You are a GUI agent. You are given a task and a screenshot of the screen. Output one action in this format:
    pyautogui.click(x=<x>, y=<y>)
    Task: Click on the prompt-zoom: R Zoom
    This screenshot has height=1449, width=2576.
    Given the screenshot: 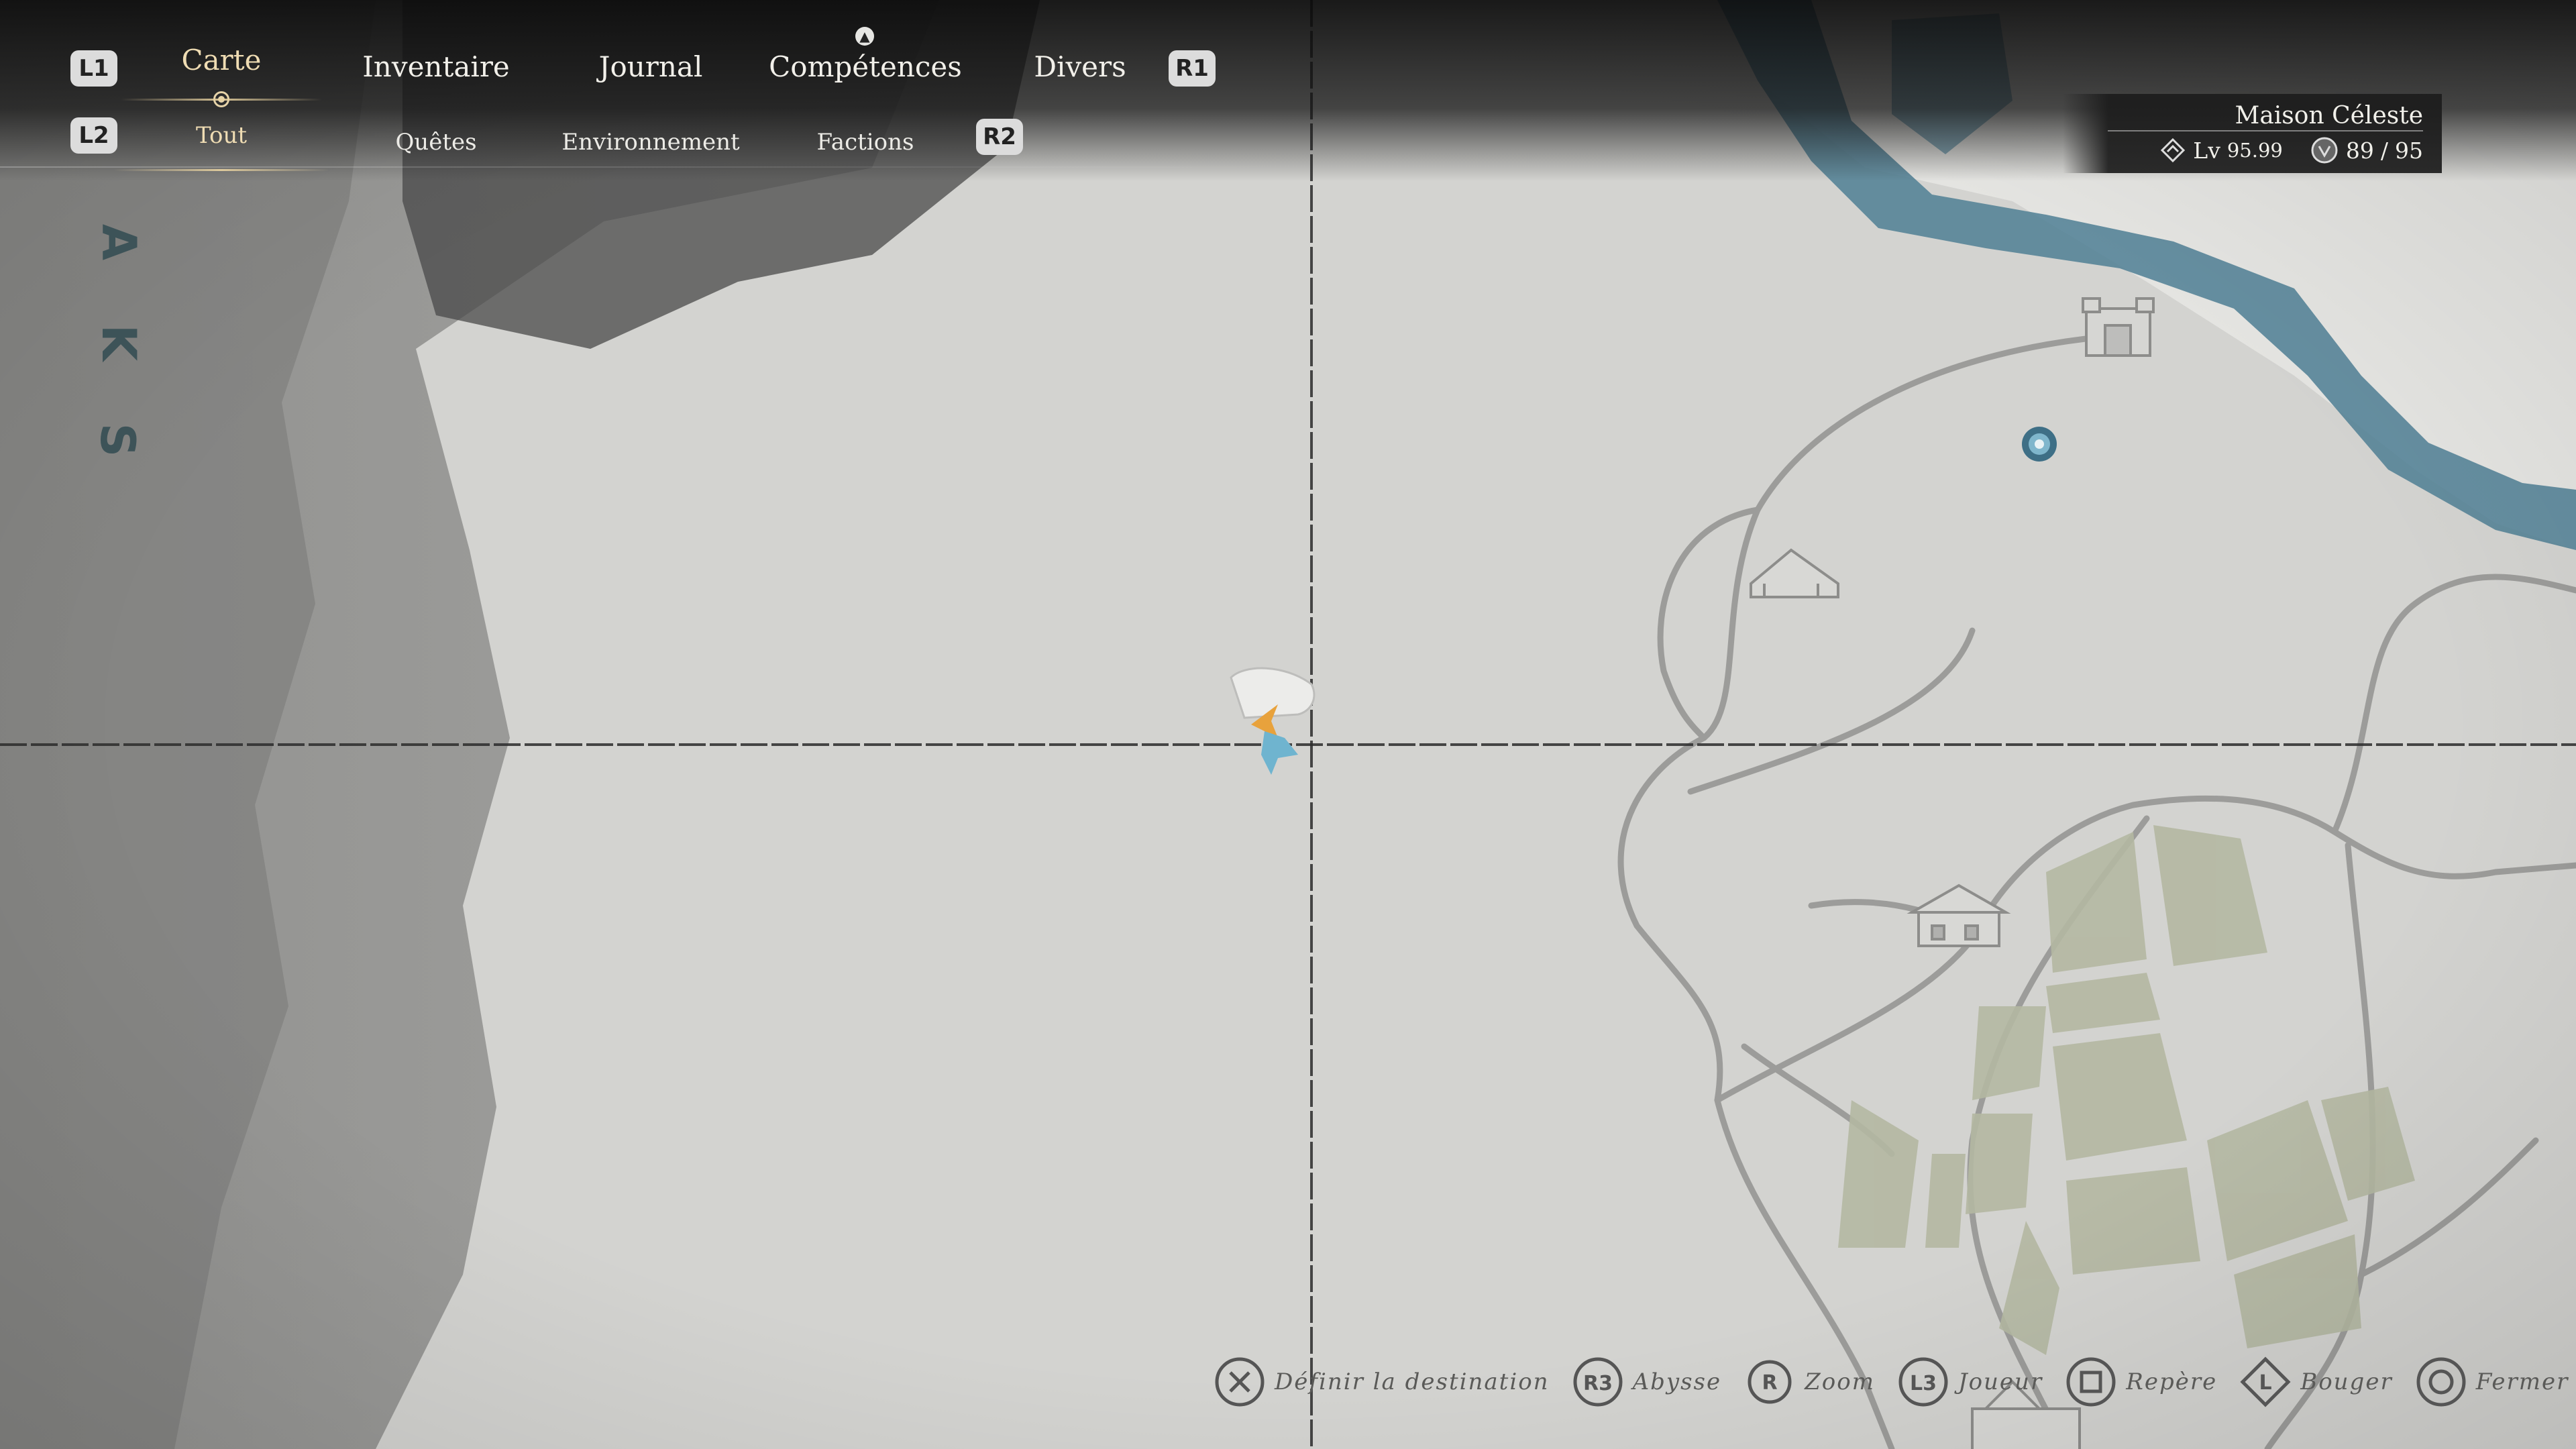 What is the action you would take?
    pyautogui.click(x=1809, y=1381)
    